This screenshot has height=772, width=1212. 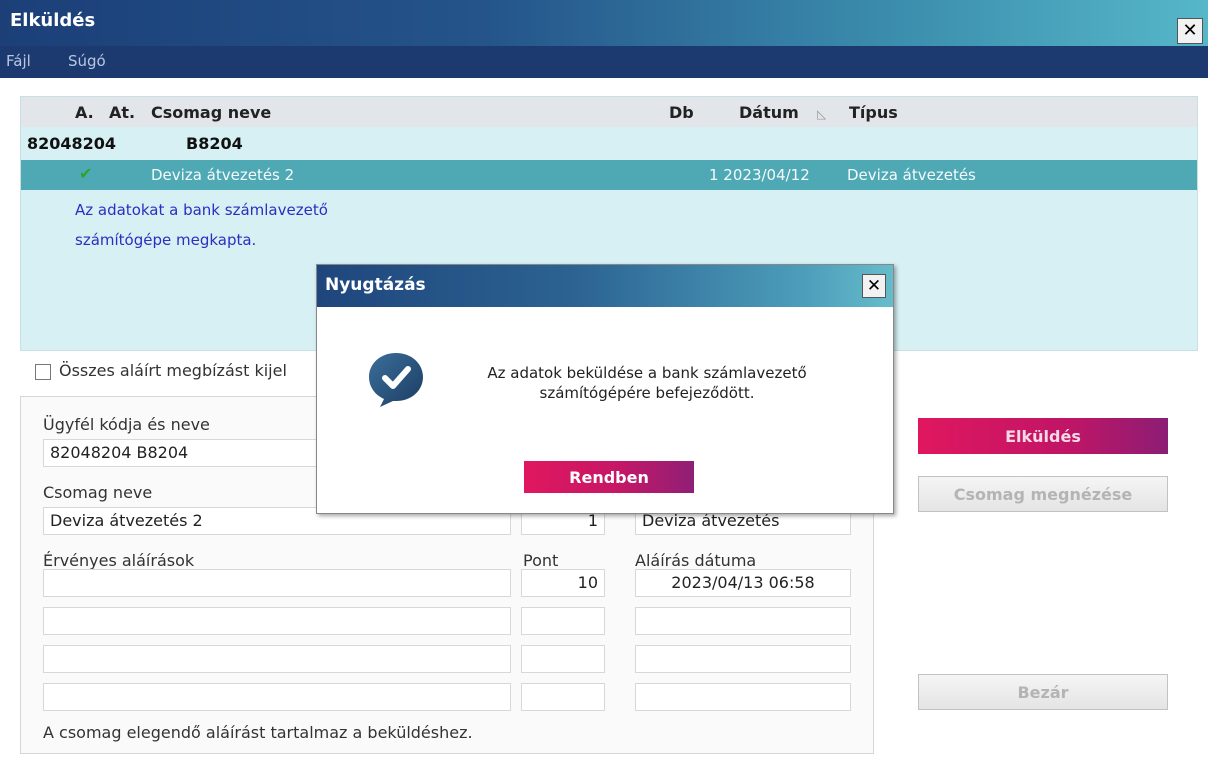 I want to click on dialog-message-line-2: számítógépére befejeződött., so click(x=647, y=393).